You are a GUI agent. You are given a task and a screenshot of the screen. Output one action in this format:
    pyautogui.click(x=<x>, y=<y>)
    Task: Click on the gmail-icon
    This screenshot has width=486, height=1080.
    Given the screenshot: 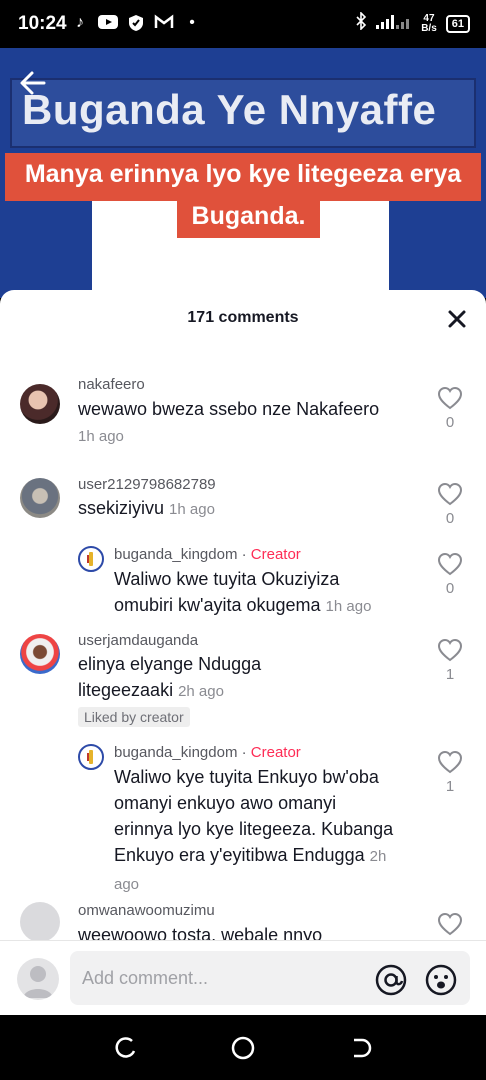 What is the action you would take?
    pyautogui.click(x=164, y=23)
    